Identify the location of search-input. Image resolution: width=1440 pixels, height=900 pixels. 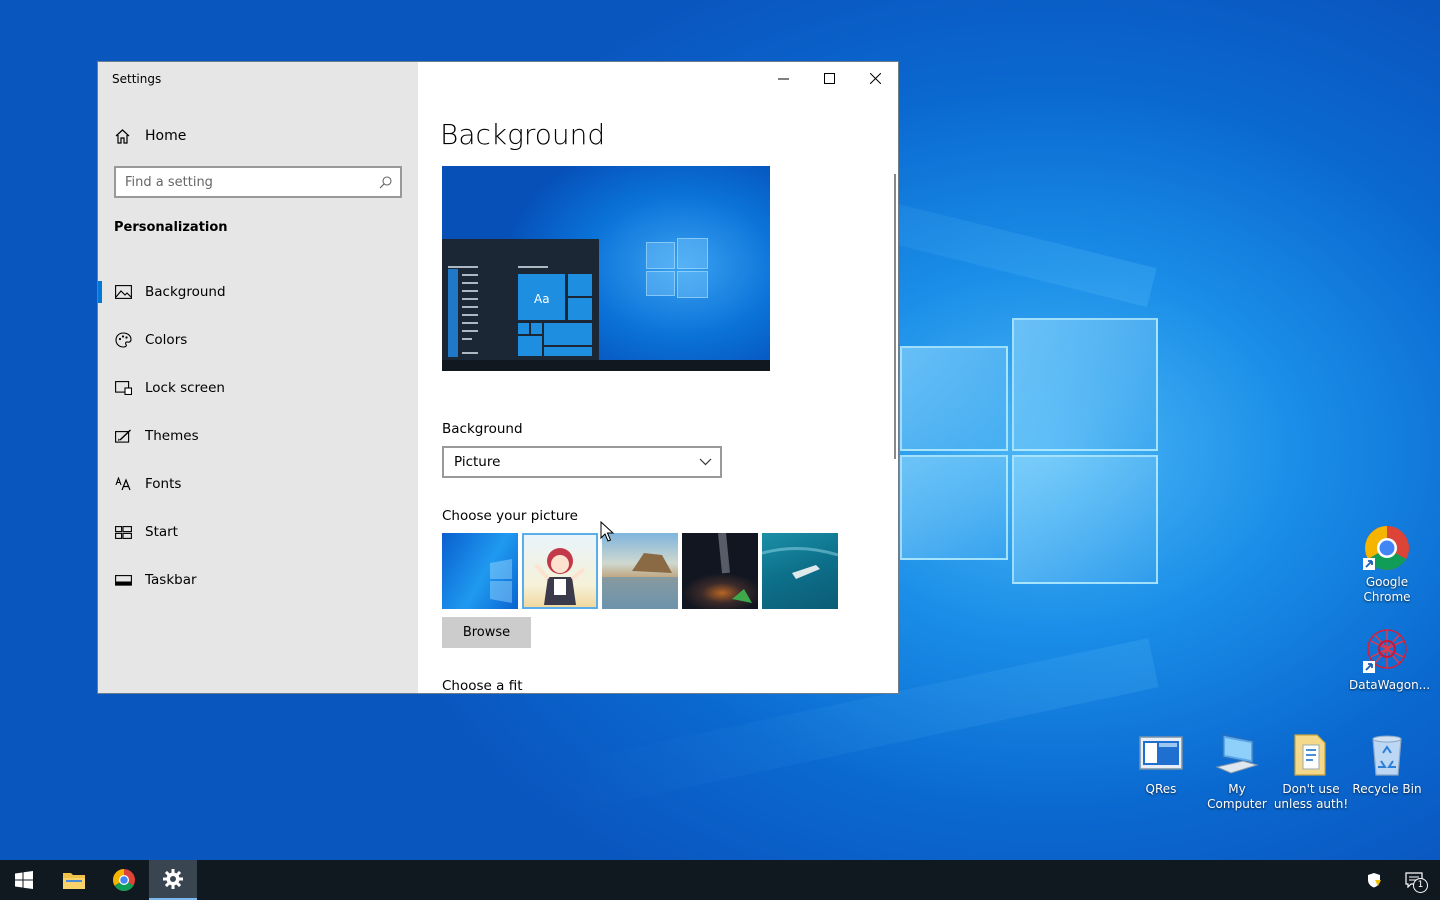
(245, 182).